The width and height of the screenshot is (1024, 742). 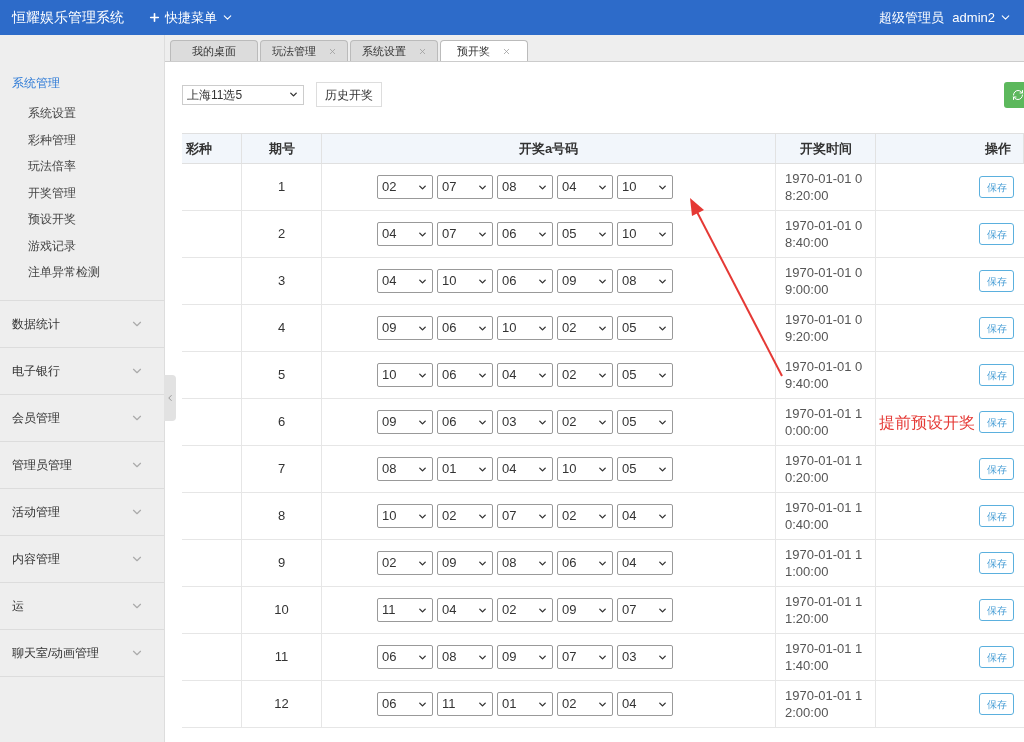 I want to click on column-header: 期号, so click(x=282, y=148).